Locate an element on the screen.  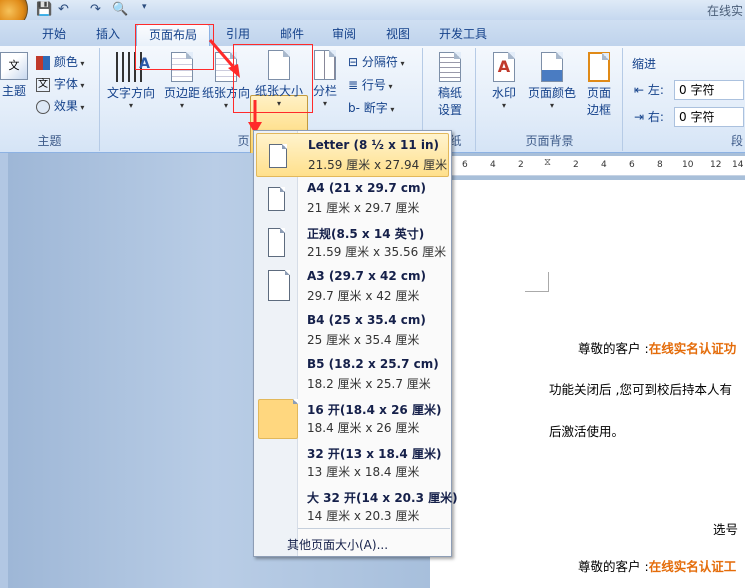
ruler-tick: 2 is located at coordinates (576, 165).